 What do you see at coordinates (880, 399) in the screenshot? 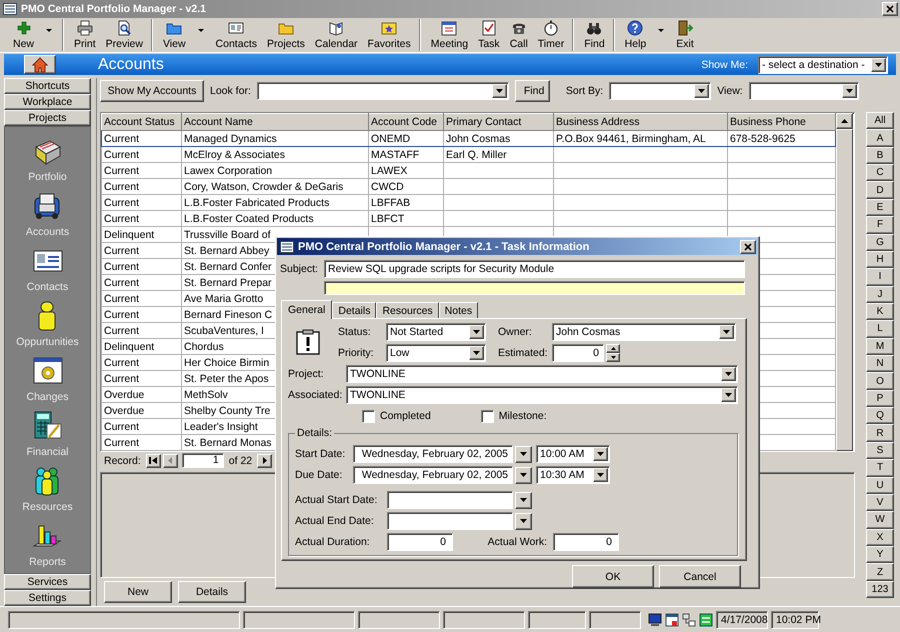
I see `letter-button: P` at bounding box center [880, 399].